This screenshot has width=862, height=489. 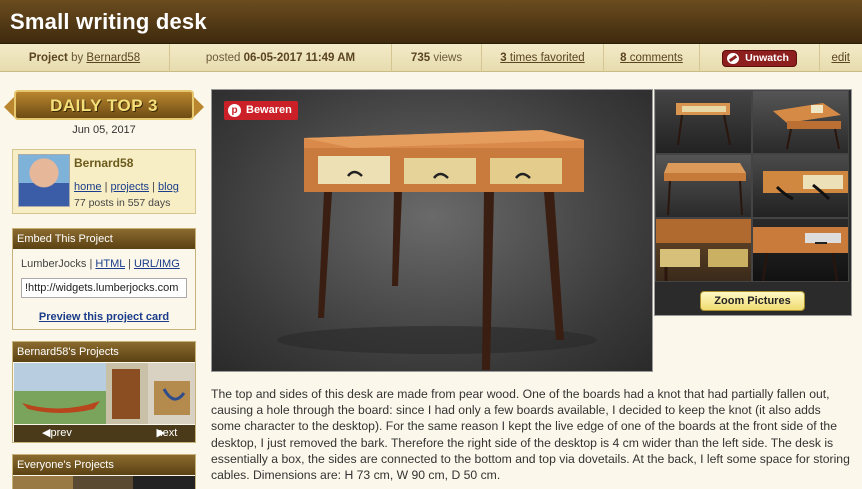 I want to click on comments-label: comments, so click(x=656, y=58).